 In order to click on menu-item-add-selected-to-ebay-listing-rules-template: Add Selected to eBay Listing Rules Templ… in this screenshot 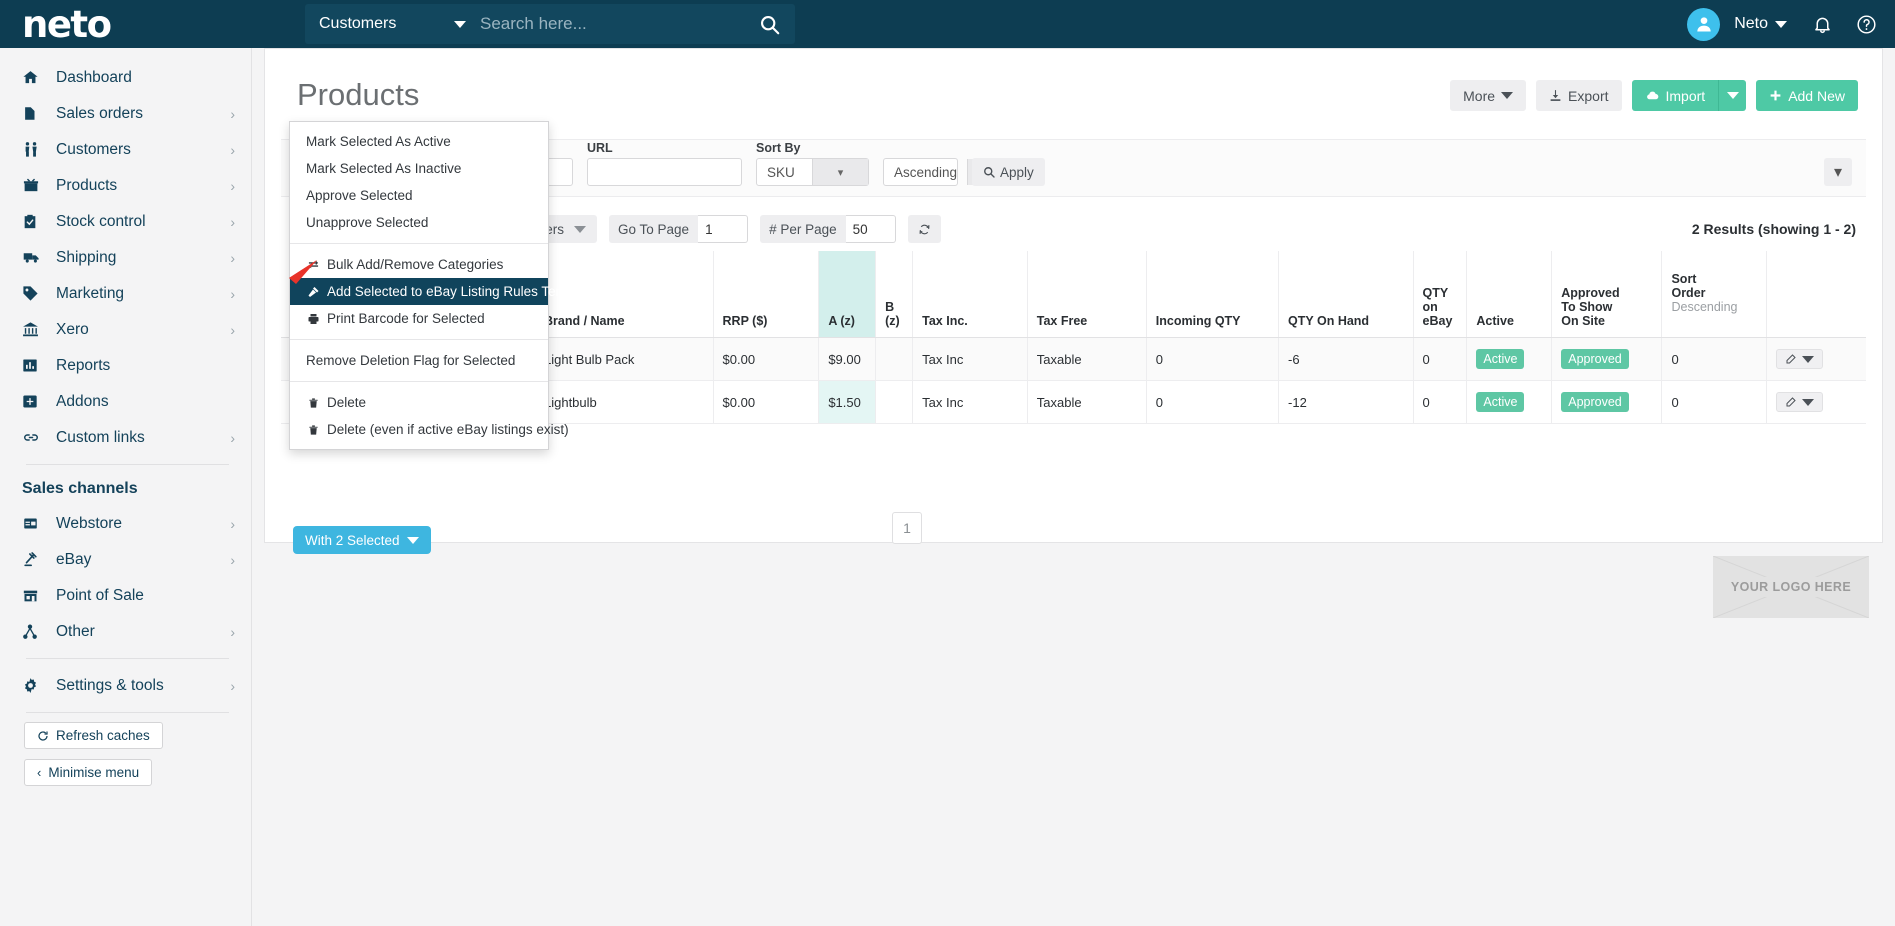, I will do `click(443, 291)`.